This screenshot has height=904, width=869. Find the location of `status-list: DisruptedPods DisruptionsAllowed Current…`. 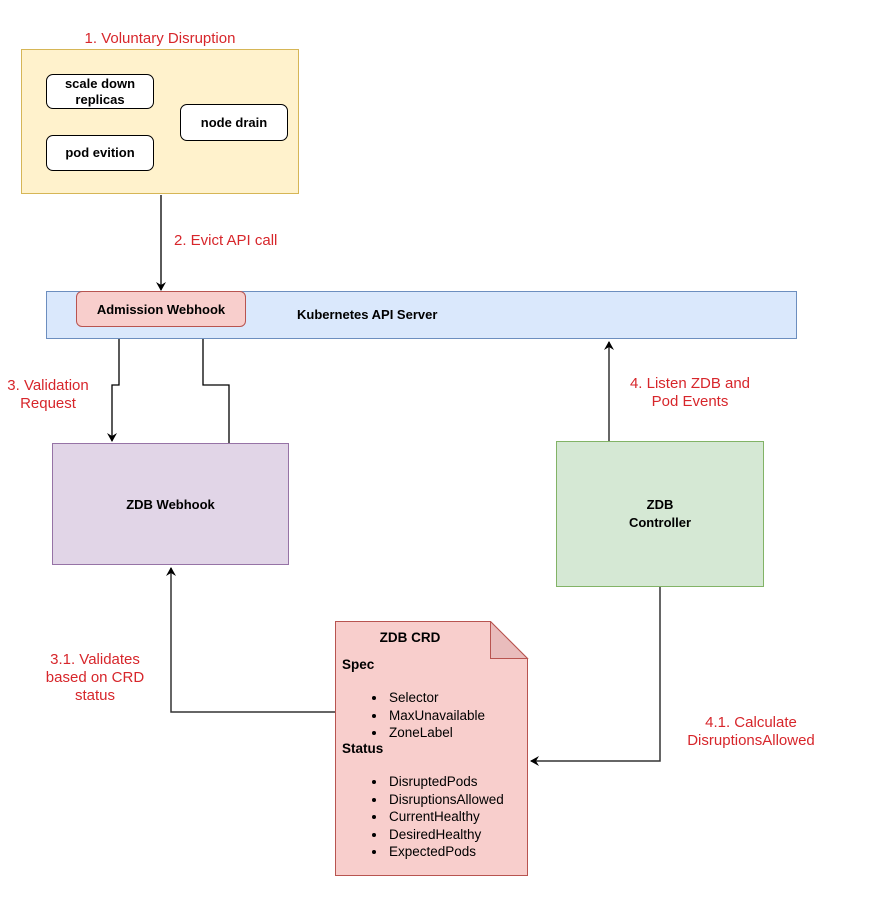

status-list: DisruptedPods DisruptionsAllowed Current… is located at coordinates (419, 817).